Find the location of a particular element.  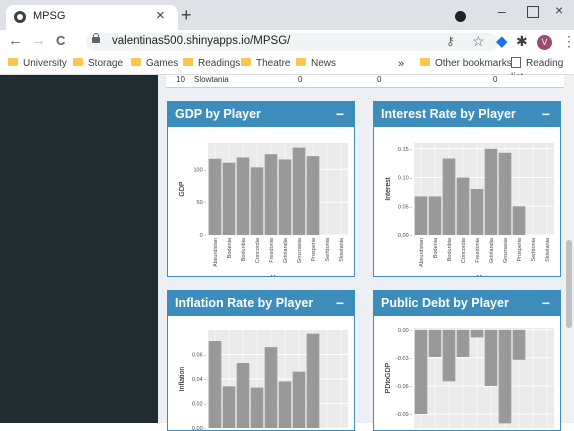

inflation-collapse-button: − is located at coordinates (340, 303).